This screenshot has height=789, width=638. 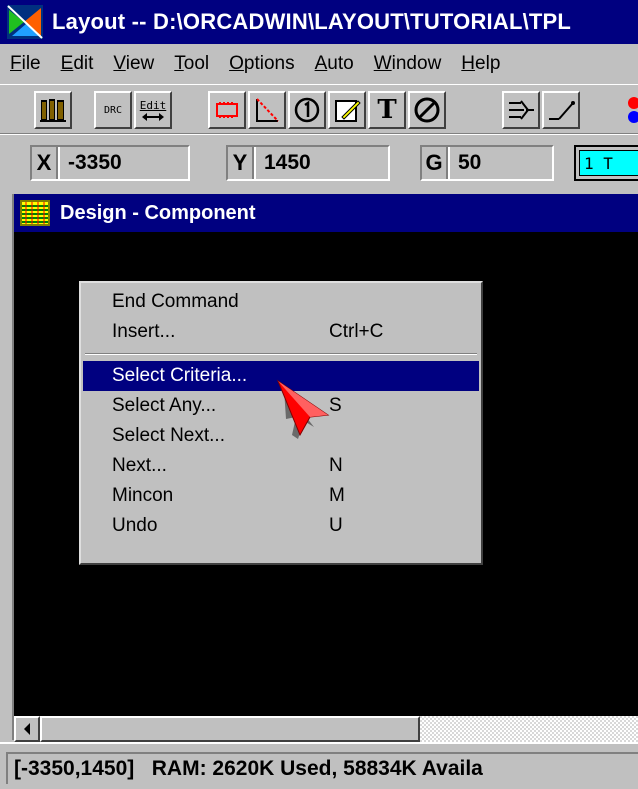 I want to click on menu-auto-mnemonic: A, so click(x=321, y=63).